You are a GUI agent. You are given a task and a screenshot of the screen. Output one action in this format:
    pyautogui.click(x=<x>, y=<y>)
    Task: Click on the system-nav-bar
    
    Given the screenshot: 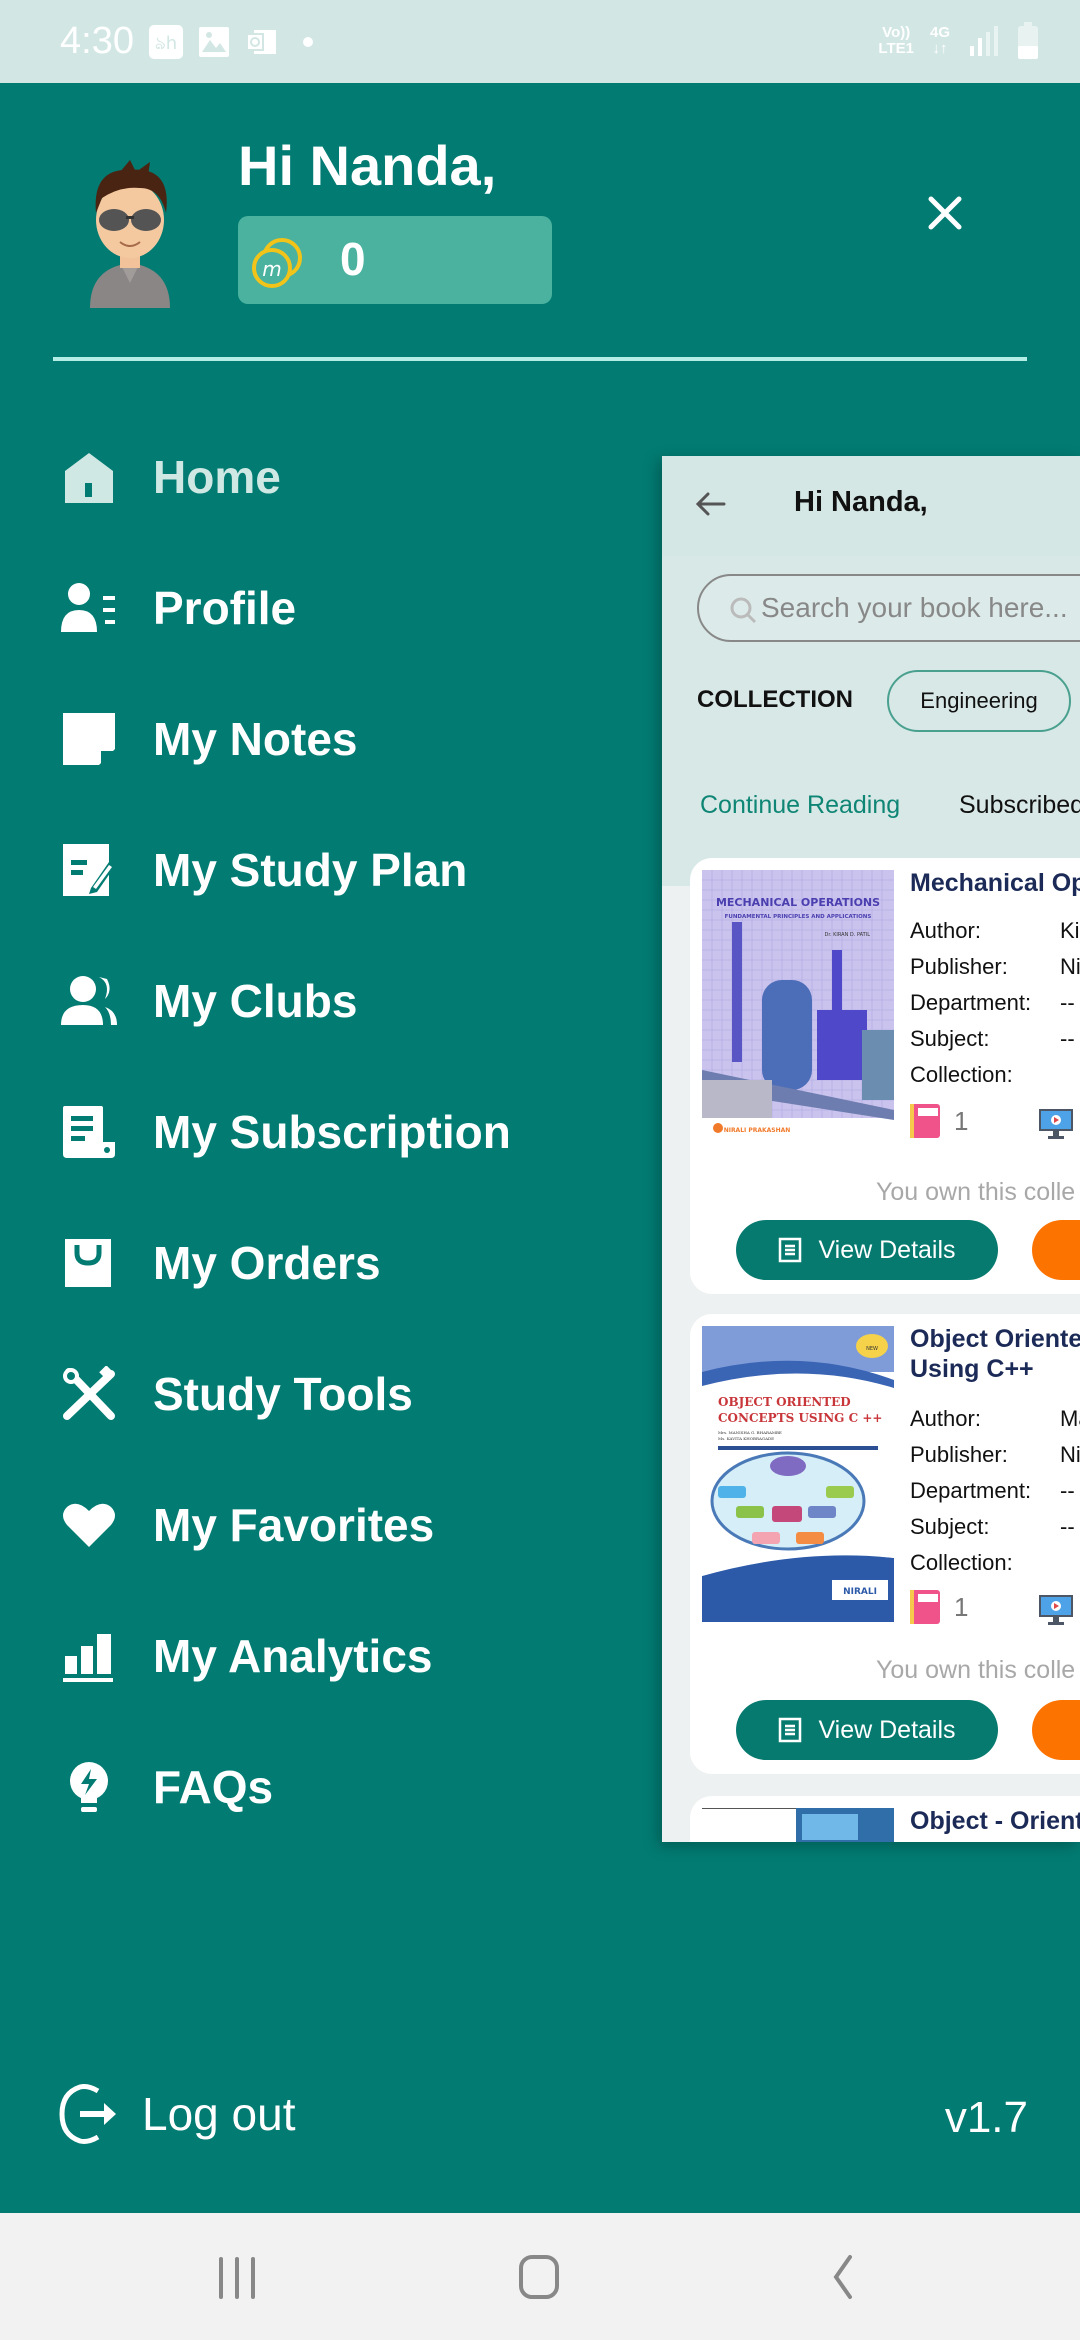 What is the action you would take?
    pyautogui.click(x=540, y=2276)
    